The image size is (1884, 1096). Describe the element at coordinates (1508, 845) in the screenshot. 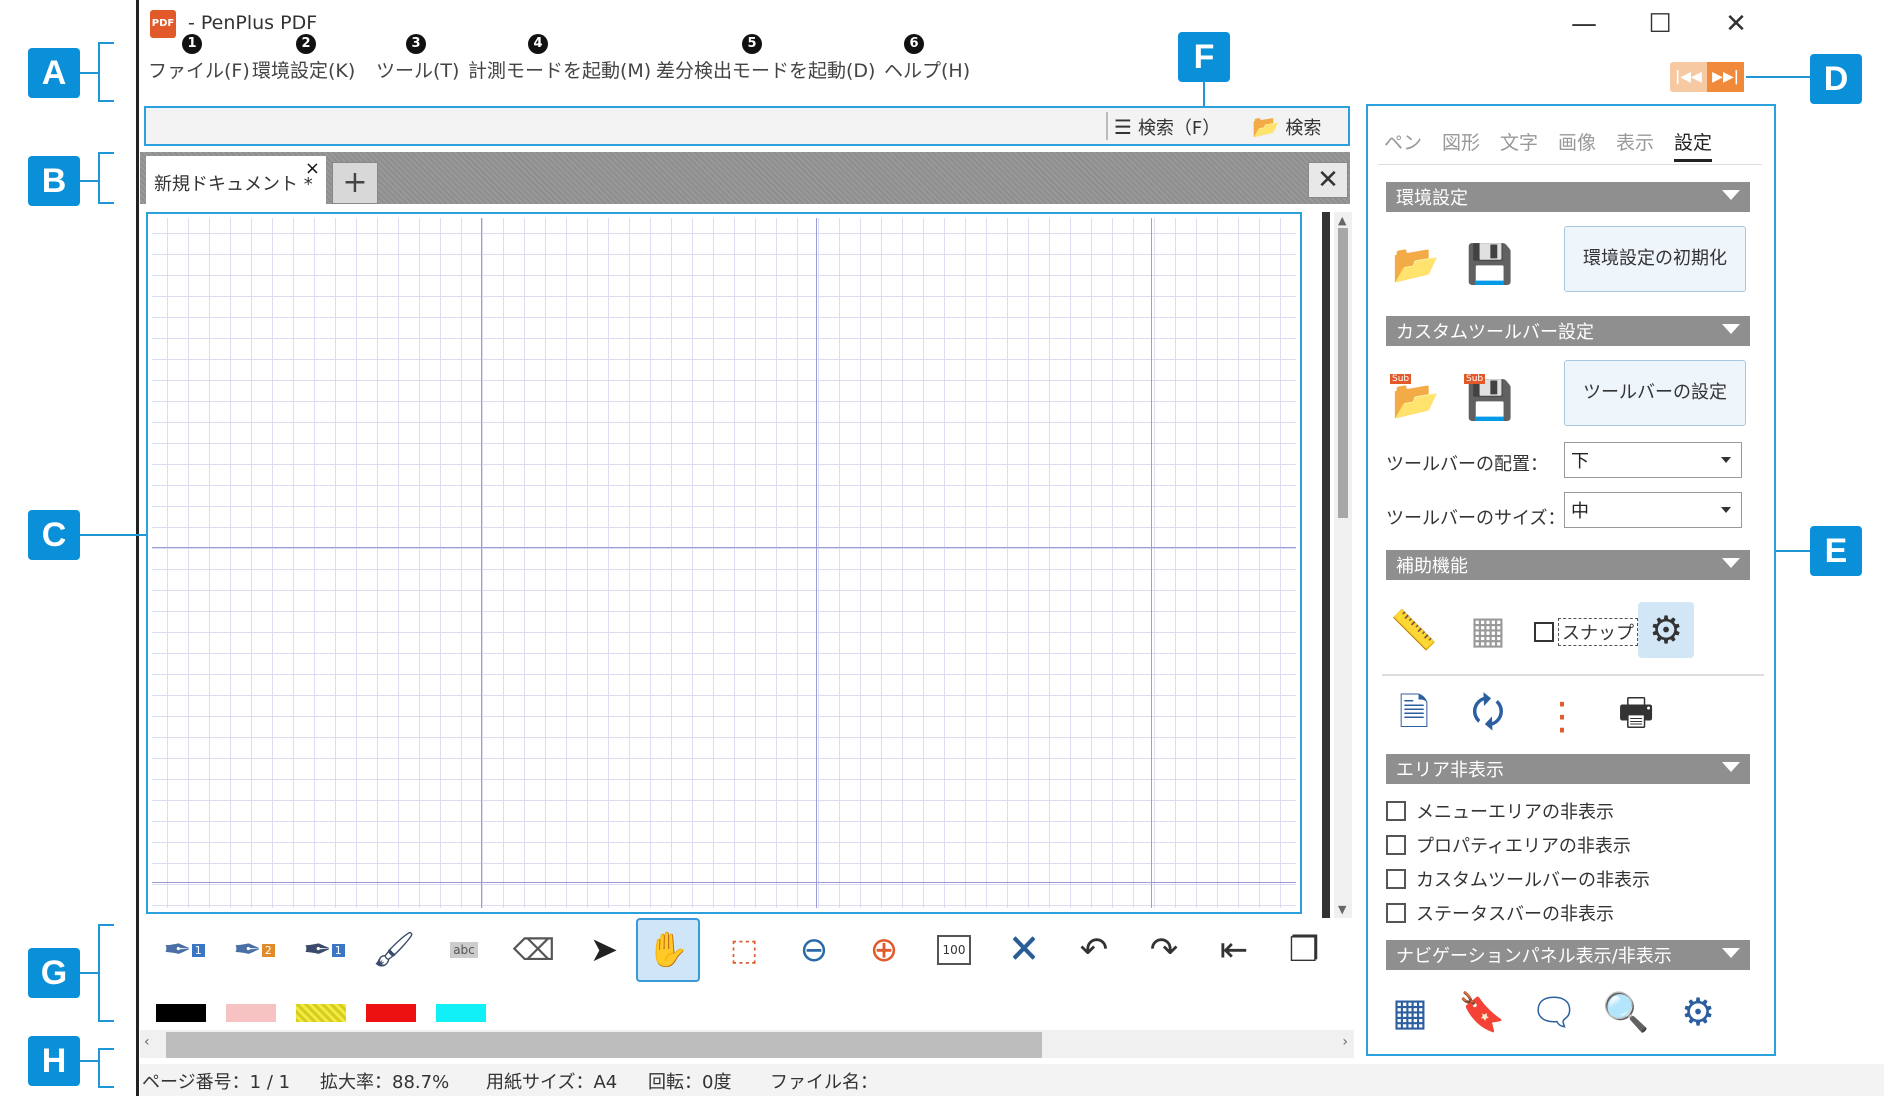

I see `hide-property-checkbox: プロパティエリアの非表示` at that location.